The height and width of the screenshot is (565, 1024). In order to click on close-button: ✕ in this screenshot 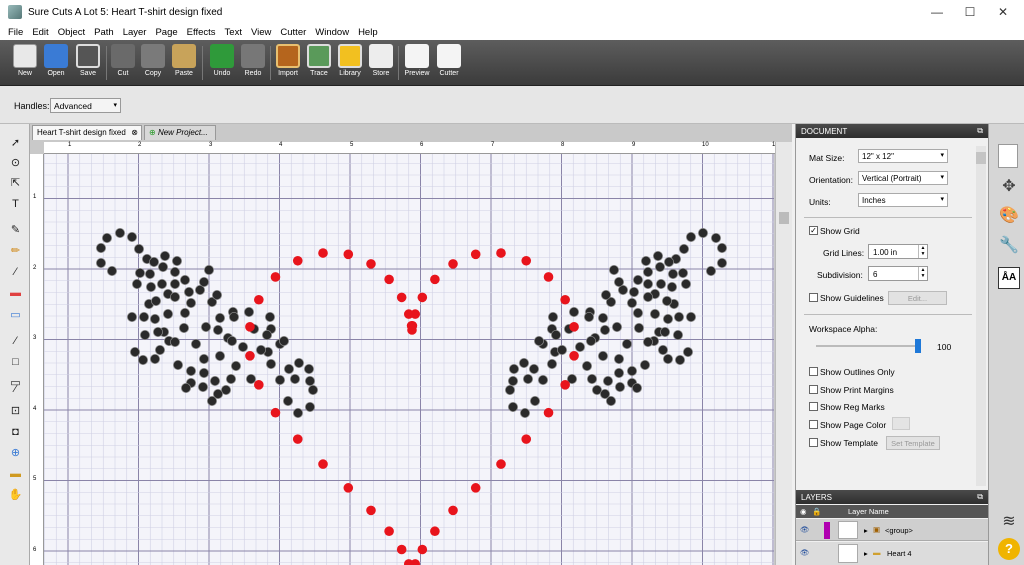, I will do `click(1003, 12)`.